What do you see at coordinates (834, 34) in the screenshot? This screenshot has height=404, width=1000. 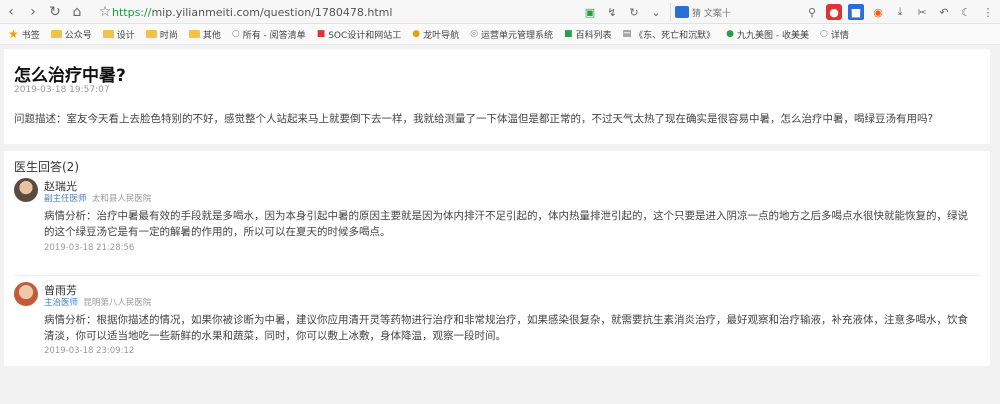 I see `bookmark-item: ○ 详情` at bounding box center [834, 34].